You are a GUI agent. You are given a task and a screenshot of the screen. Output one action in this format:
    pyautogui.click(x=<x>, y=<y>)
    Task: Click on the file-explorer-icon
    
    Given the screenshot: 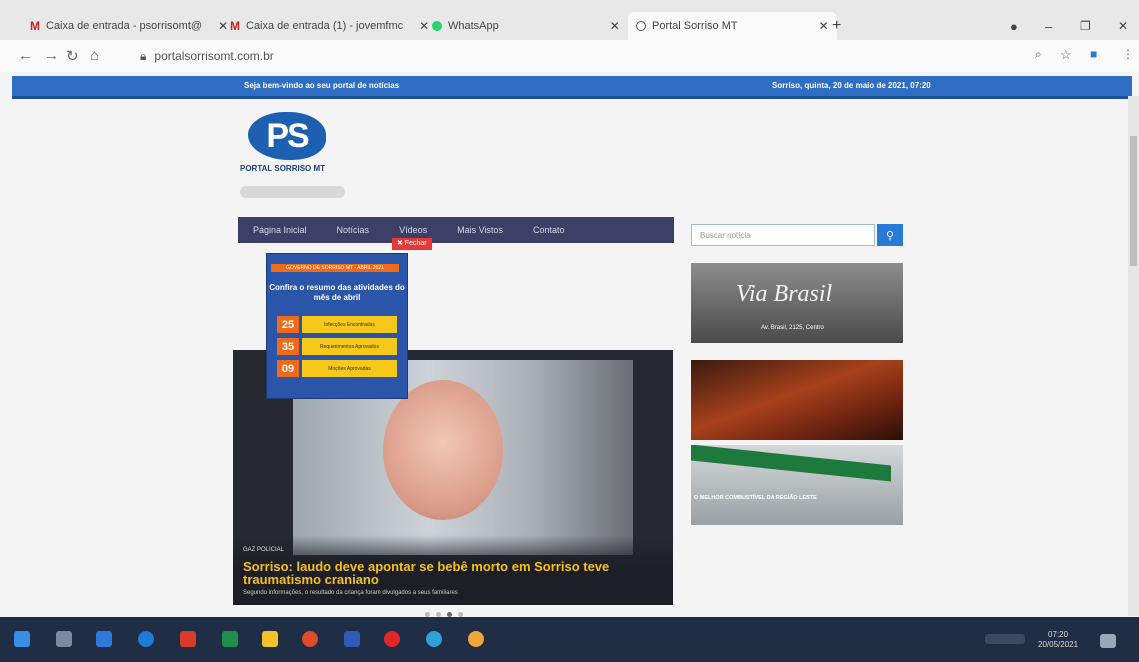 What is the action you would take?
    pyautogui.click(x=270, y=639)
    